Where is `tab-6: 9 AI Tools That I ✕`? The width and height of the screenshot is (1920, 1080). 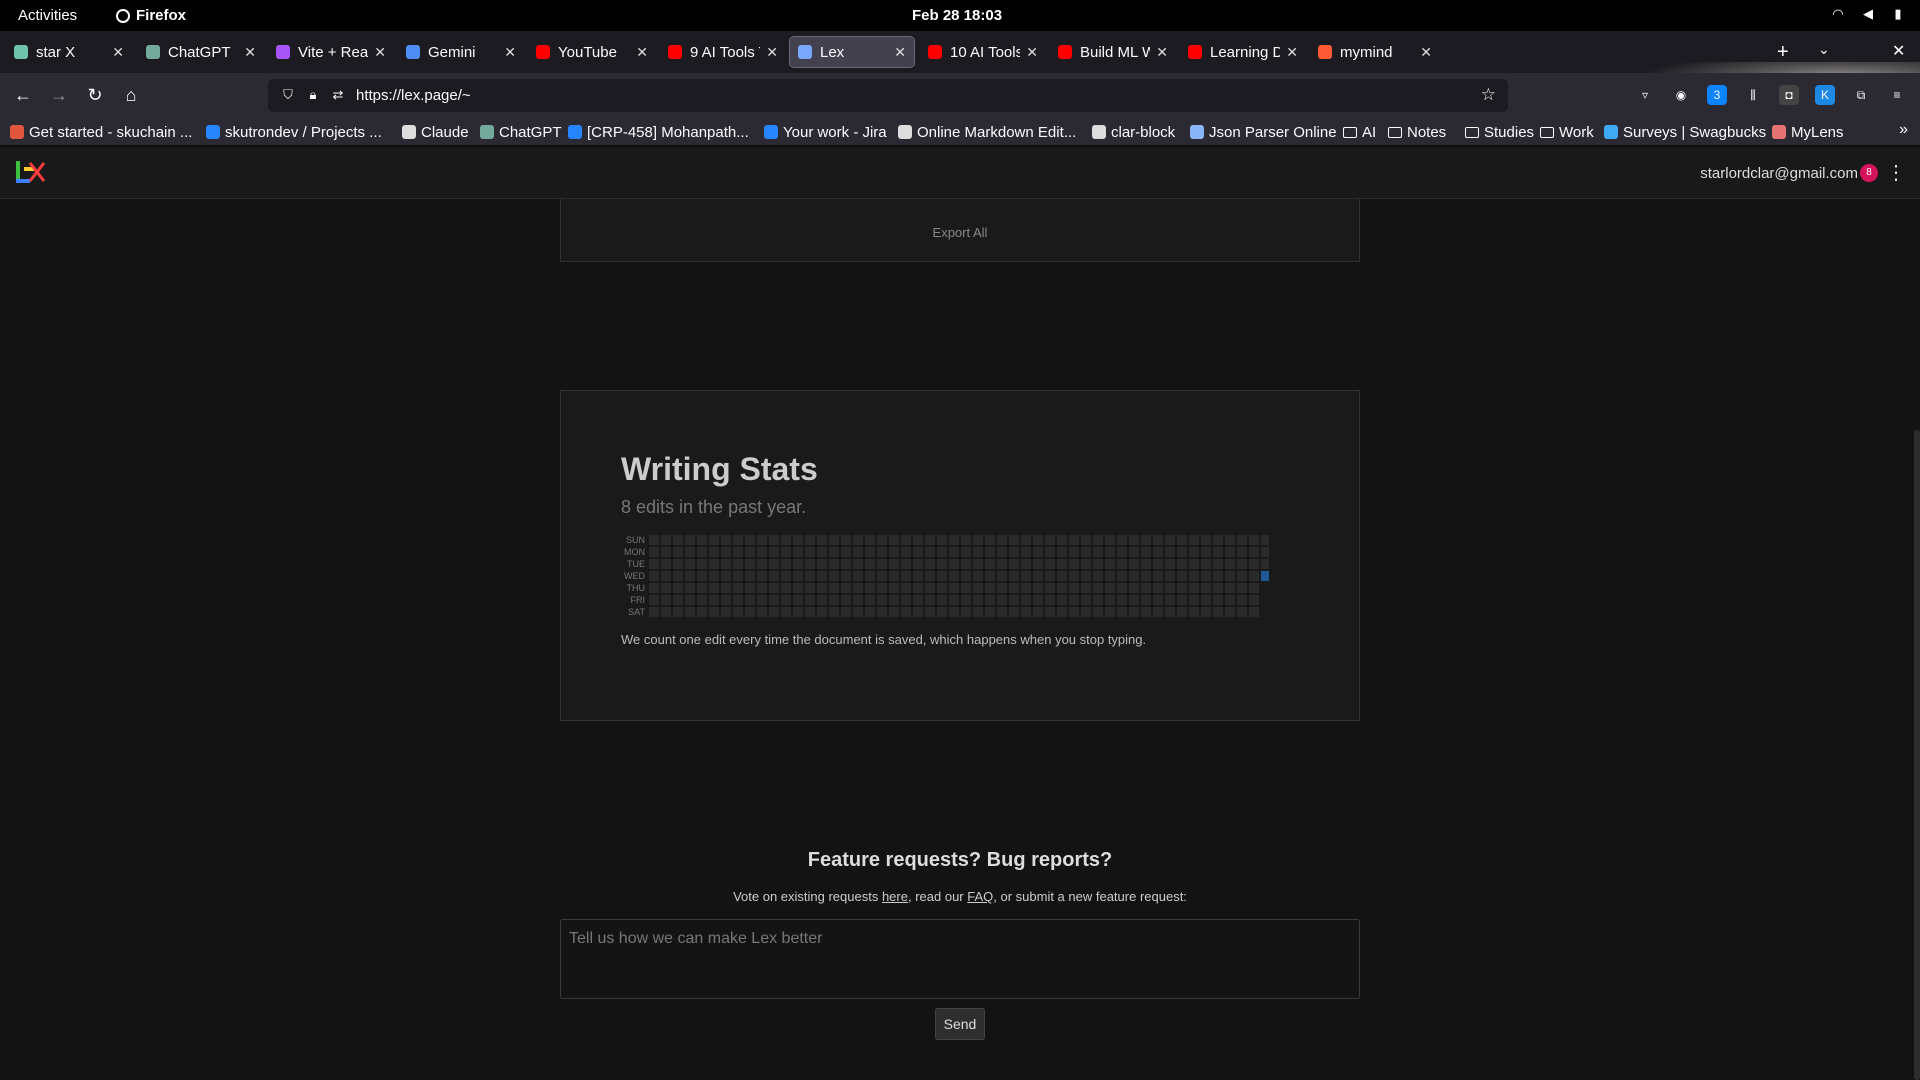
tab-6: 9 AI Tools That I ✕ is located at coordinates (723, 52).